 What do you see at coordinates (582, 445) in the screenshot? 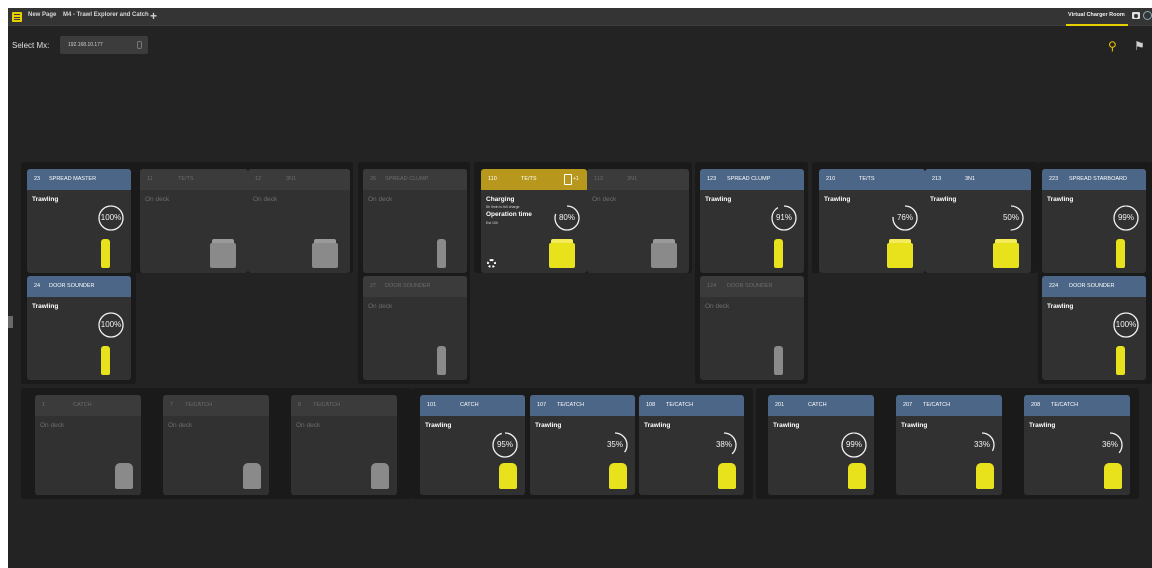
I see `sensor-card-107: 107 TE/CATCH Trawling 35%` at bounding box center [582, 445].